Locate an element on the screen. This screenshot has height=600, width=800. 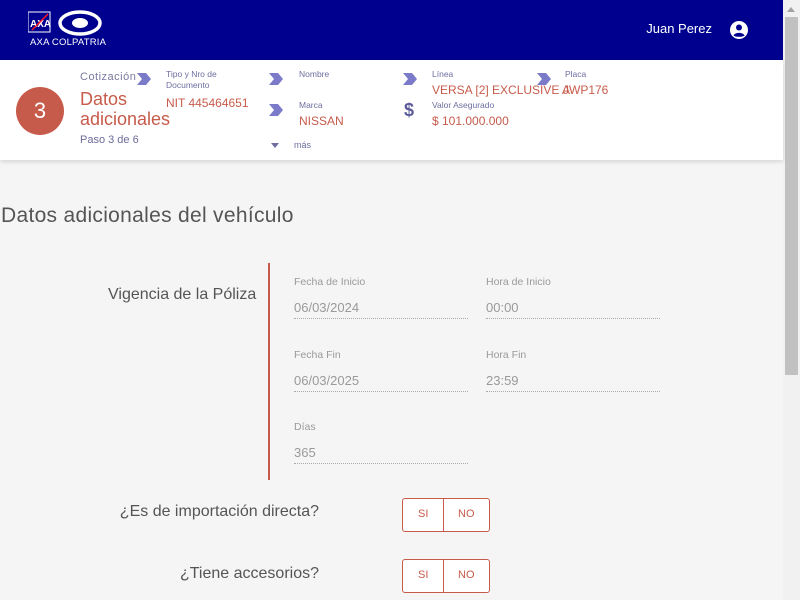
accesorios-no-option: NO is located at coordinates (466, 575).